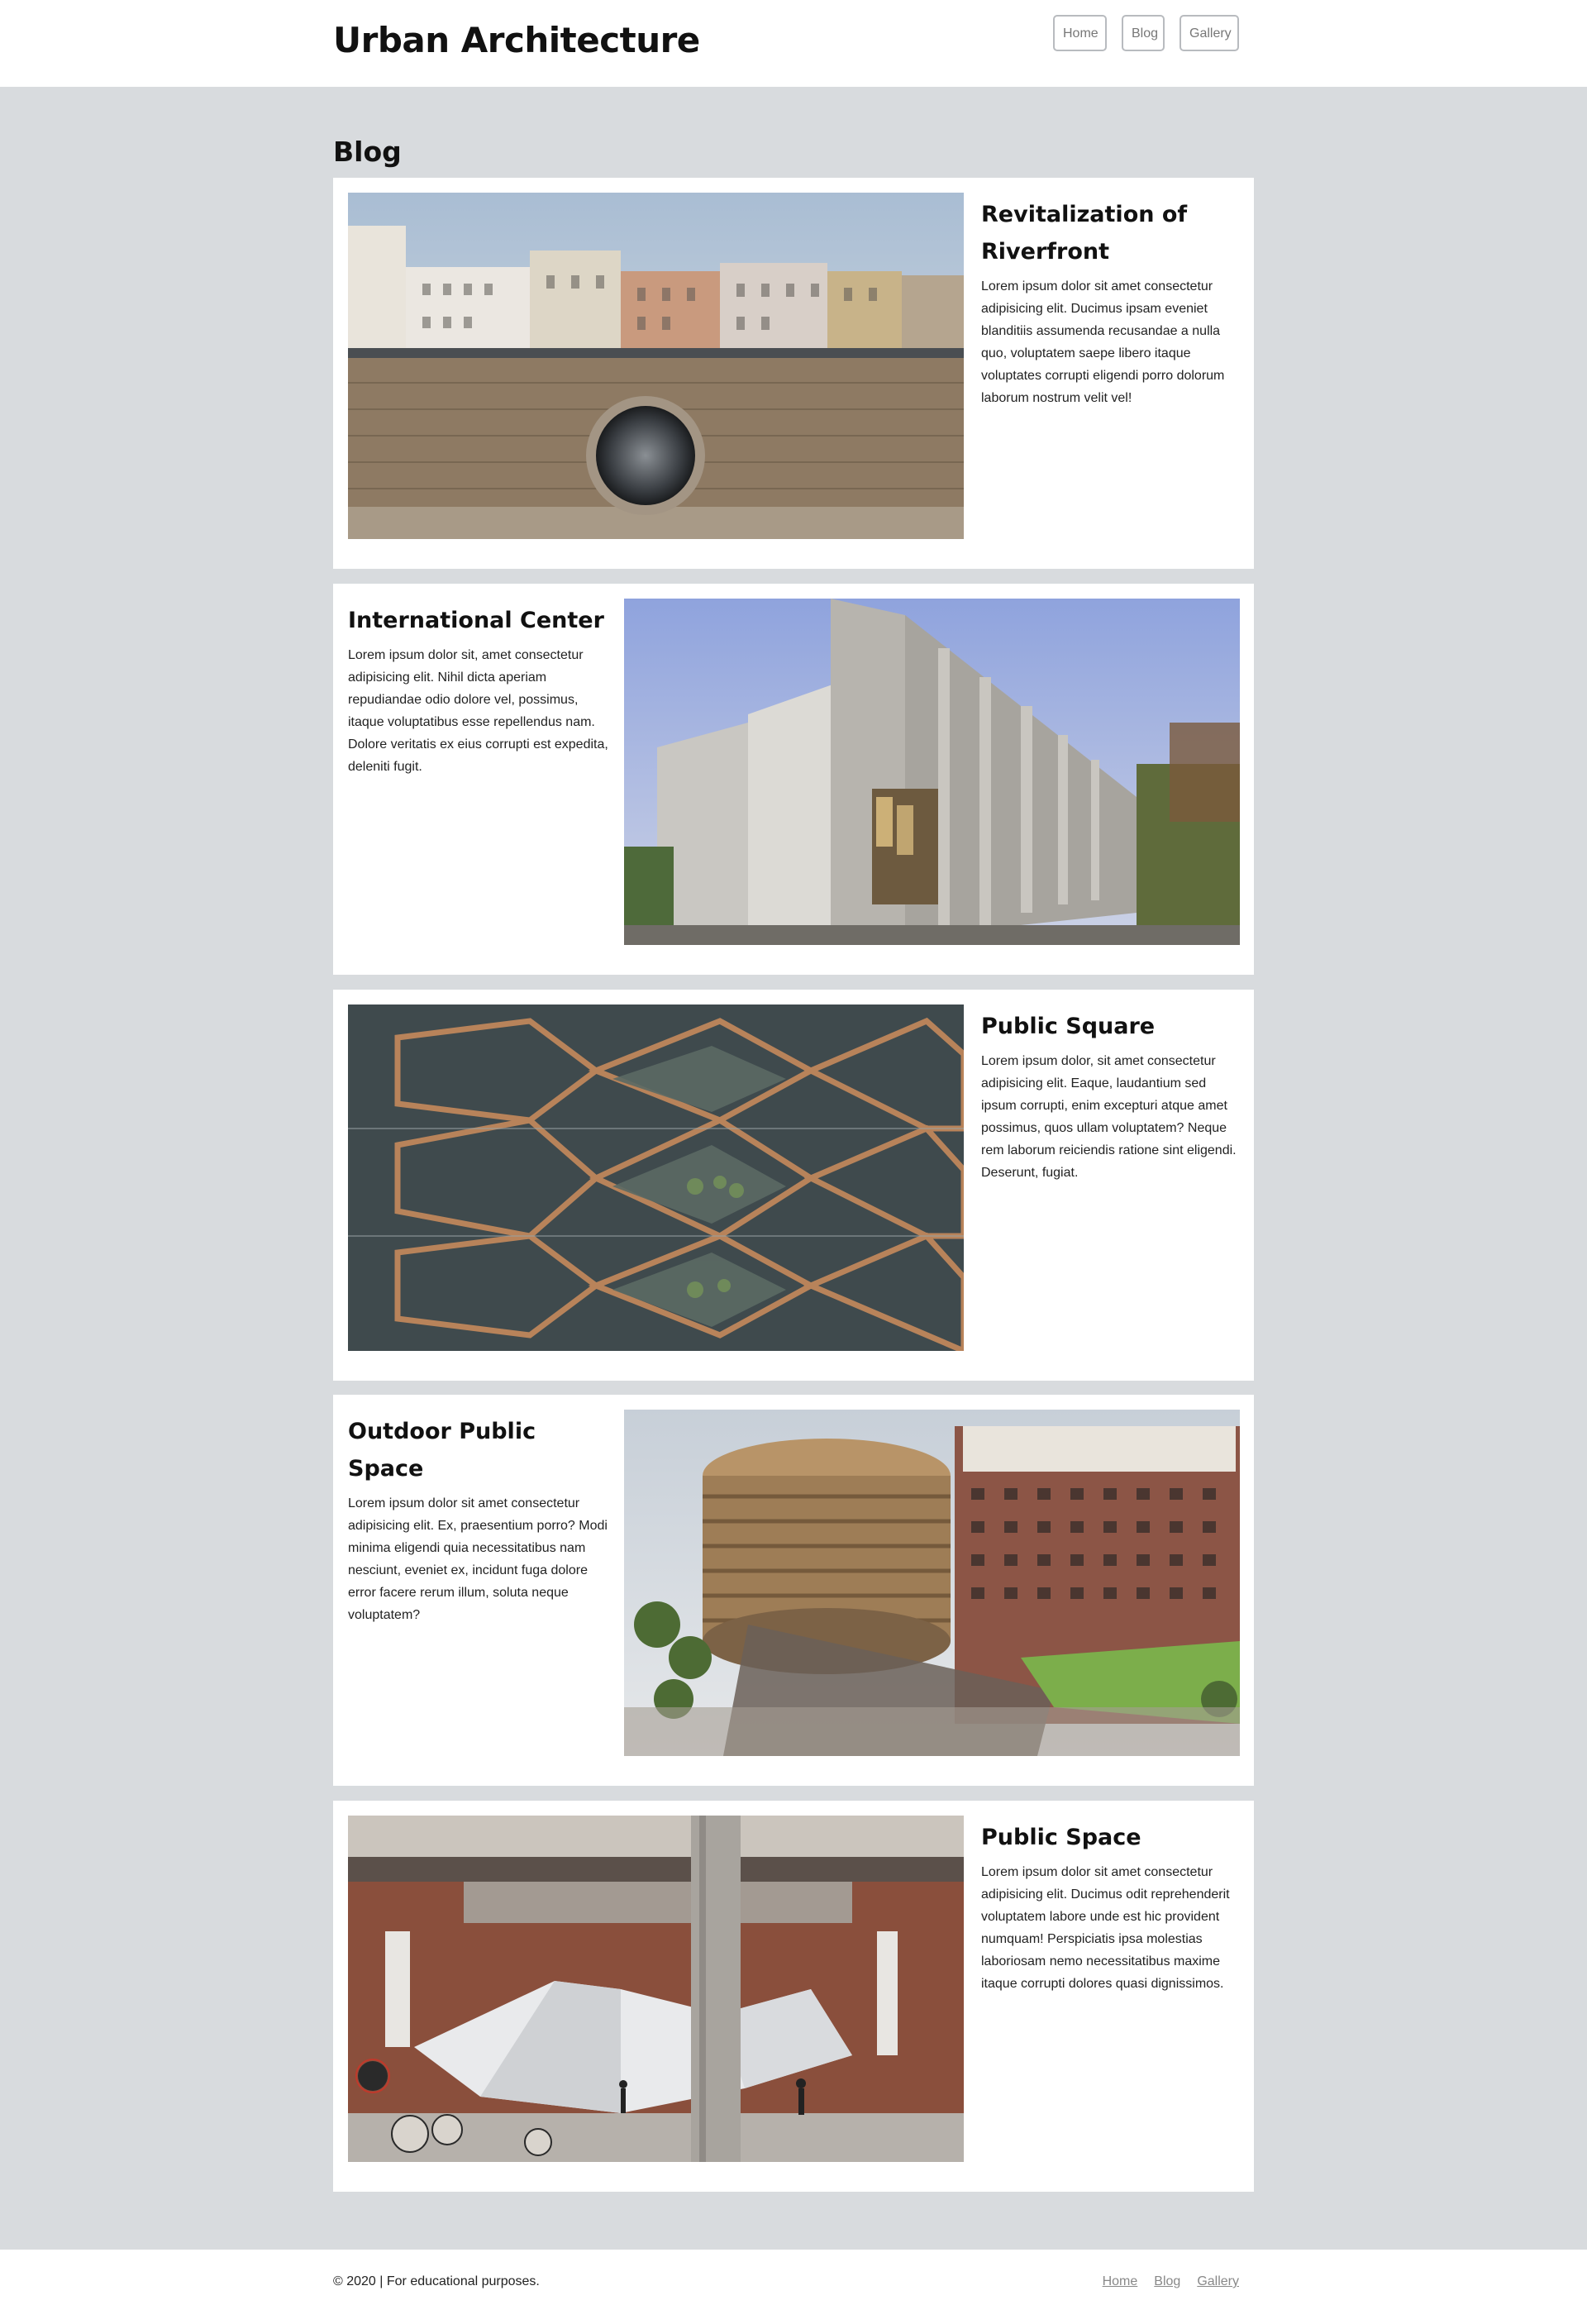 This screenshot has width=1587, height=2324. Describe the element at coordinates (1111, 1026) in the screenshot. I see `post-title: Public Square` at that location.